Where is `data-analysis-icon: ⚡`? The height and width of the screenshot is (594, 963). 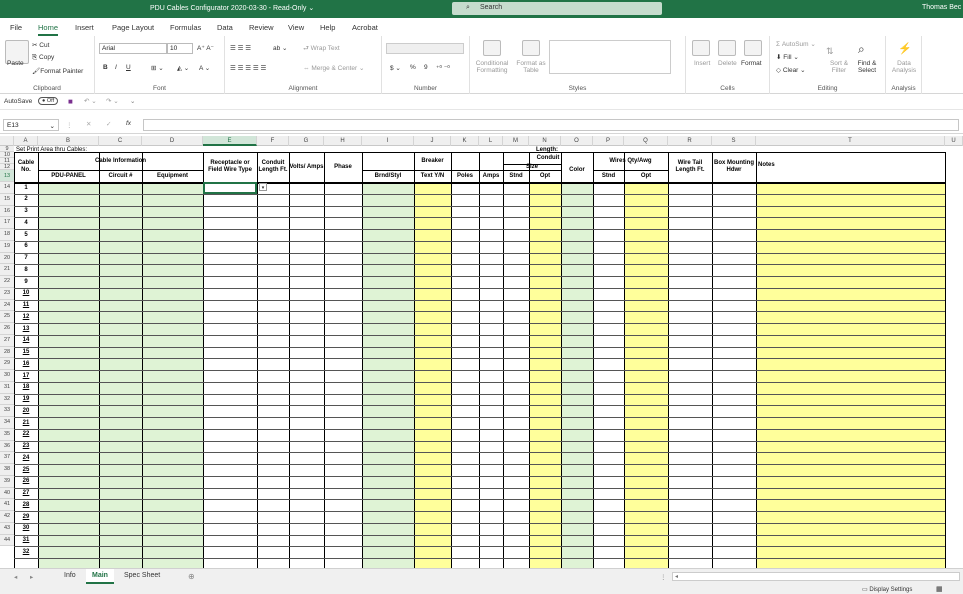
data-analysis-icon: ⚡ is located at coordinates (905, 48).